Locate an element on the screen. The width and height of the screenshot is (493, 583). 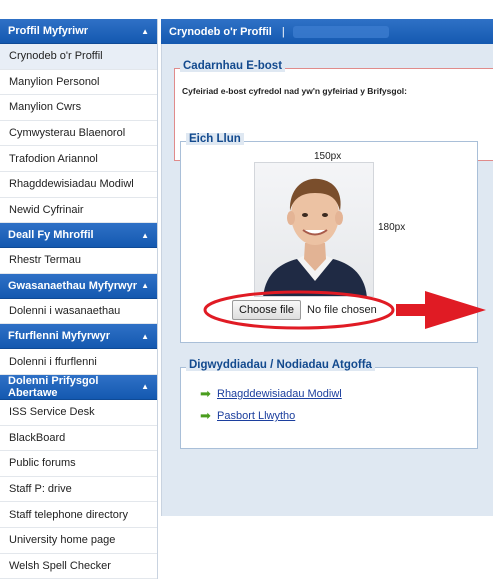
sidebar-item-public-forums: Public forums is located at coordinates (78, 464).